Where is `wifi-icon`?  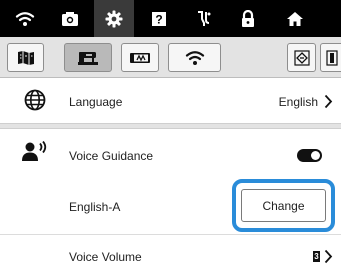
wifi-icon is located at coordinates (25, 18).